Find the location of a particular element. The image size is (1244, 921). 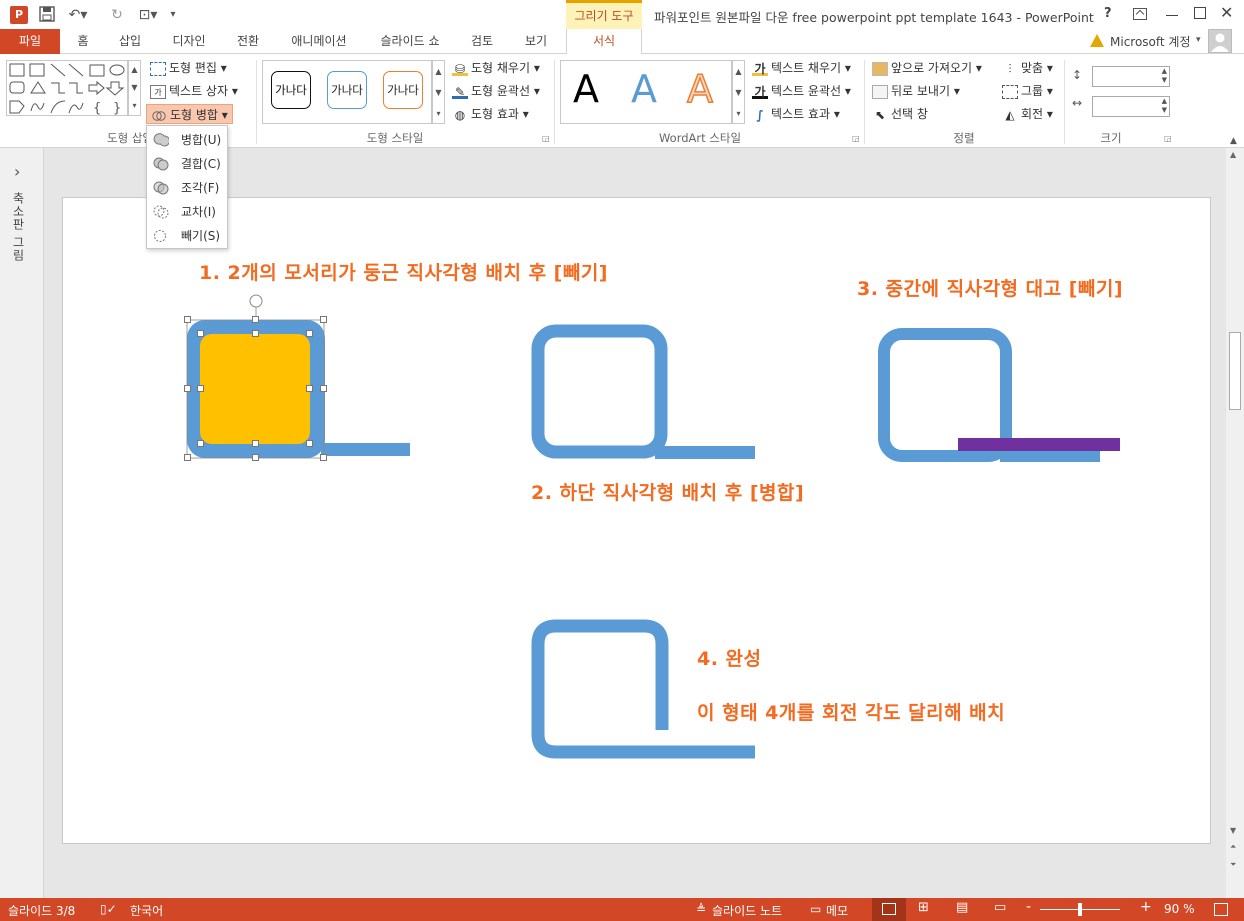

resize-handle-tr is located at coordinates (323, 319).